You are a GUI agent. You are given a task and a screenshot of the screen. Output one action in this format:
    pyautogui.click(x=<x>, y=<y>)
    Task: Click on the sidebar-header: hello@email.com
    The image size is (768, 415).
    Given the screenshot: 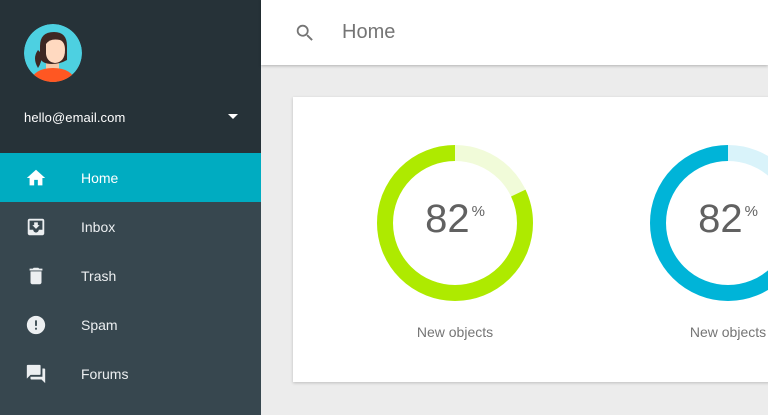 What is the action you would take?
    pyautogui.click(x=130, y=76)
    